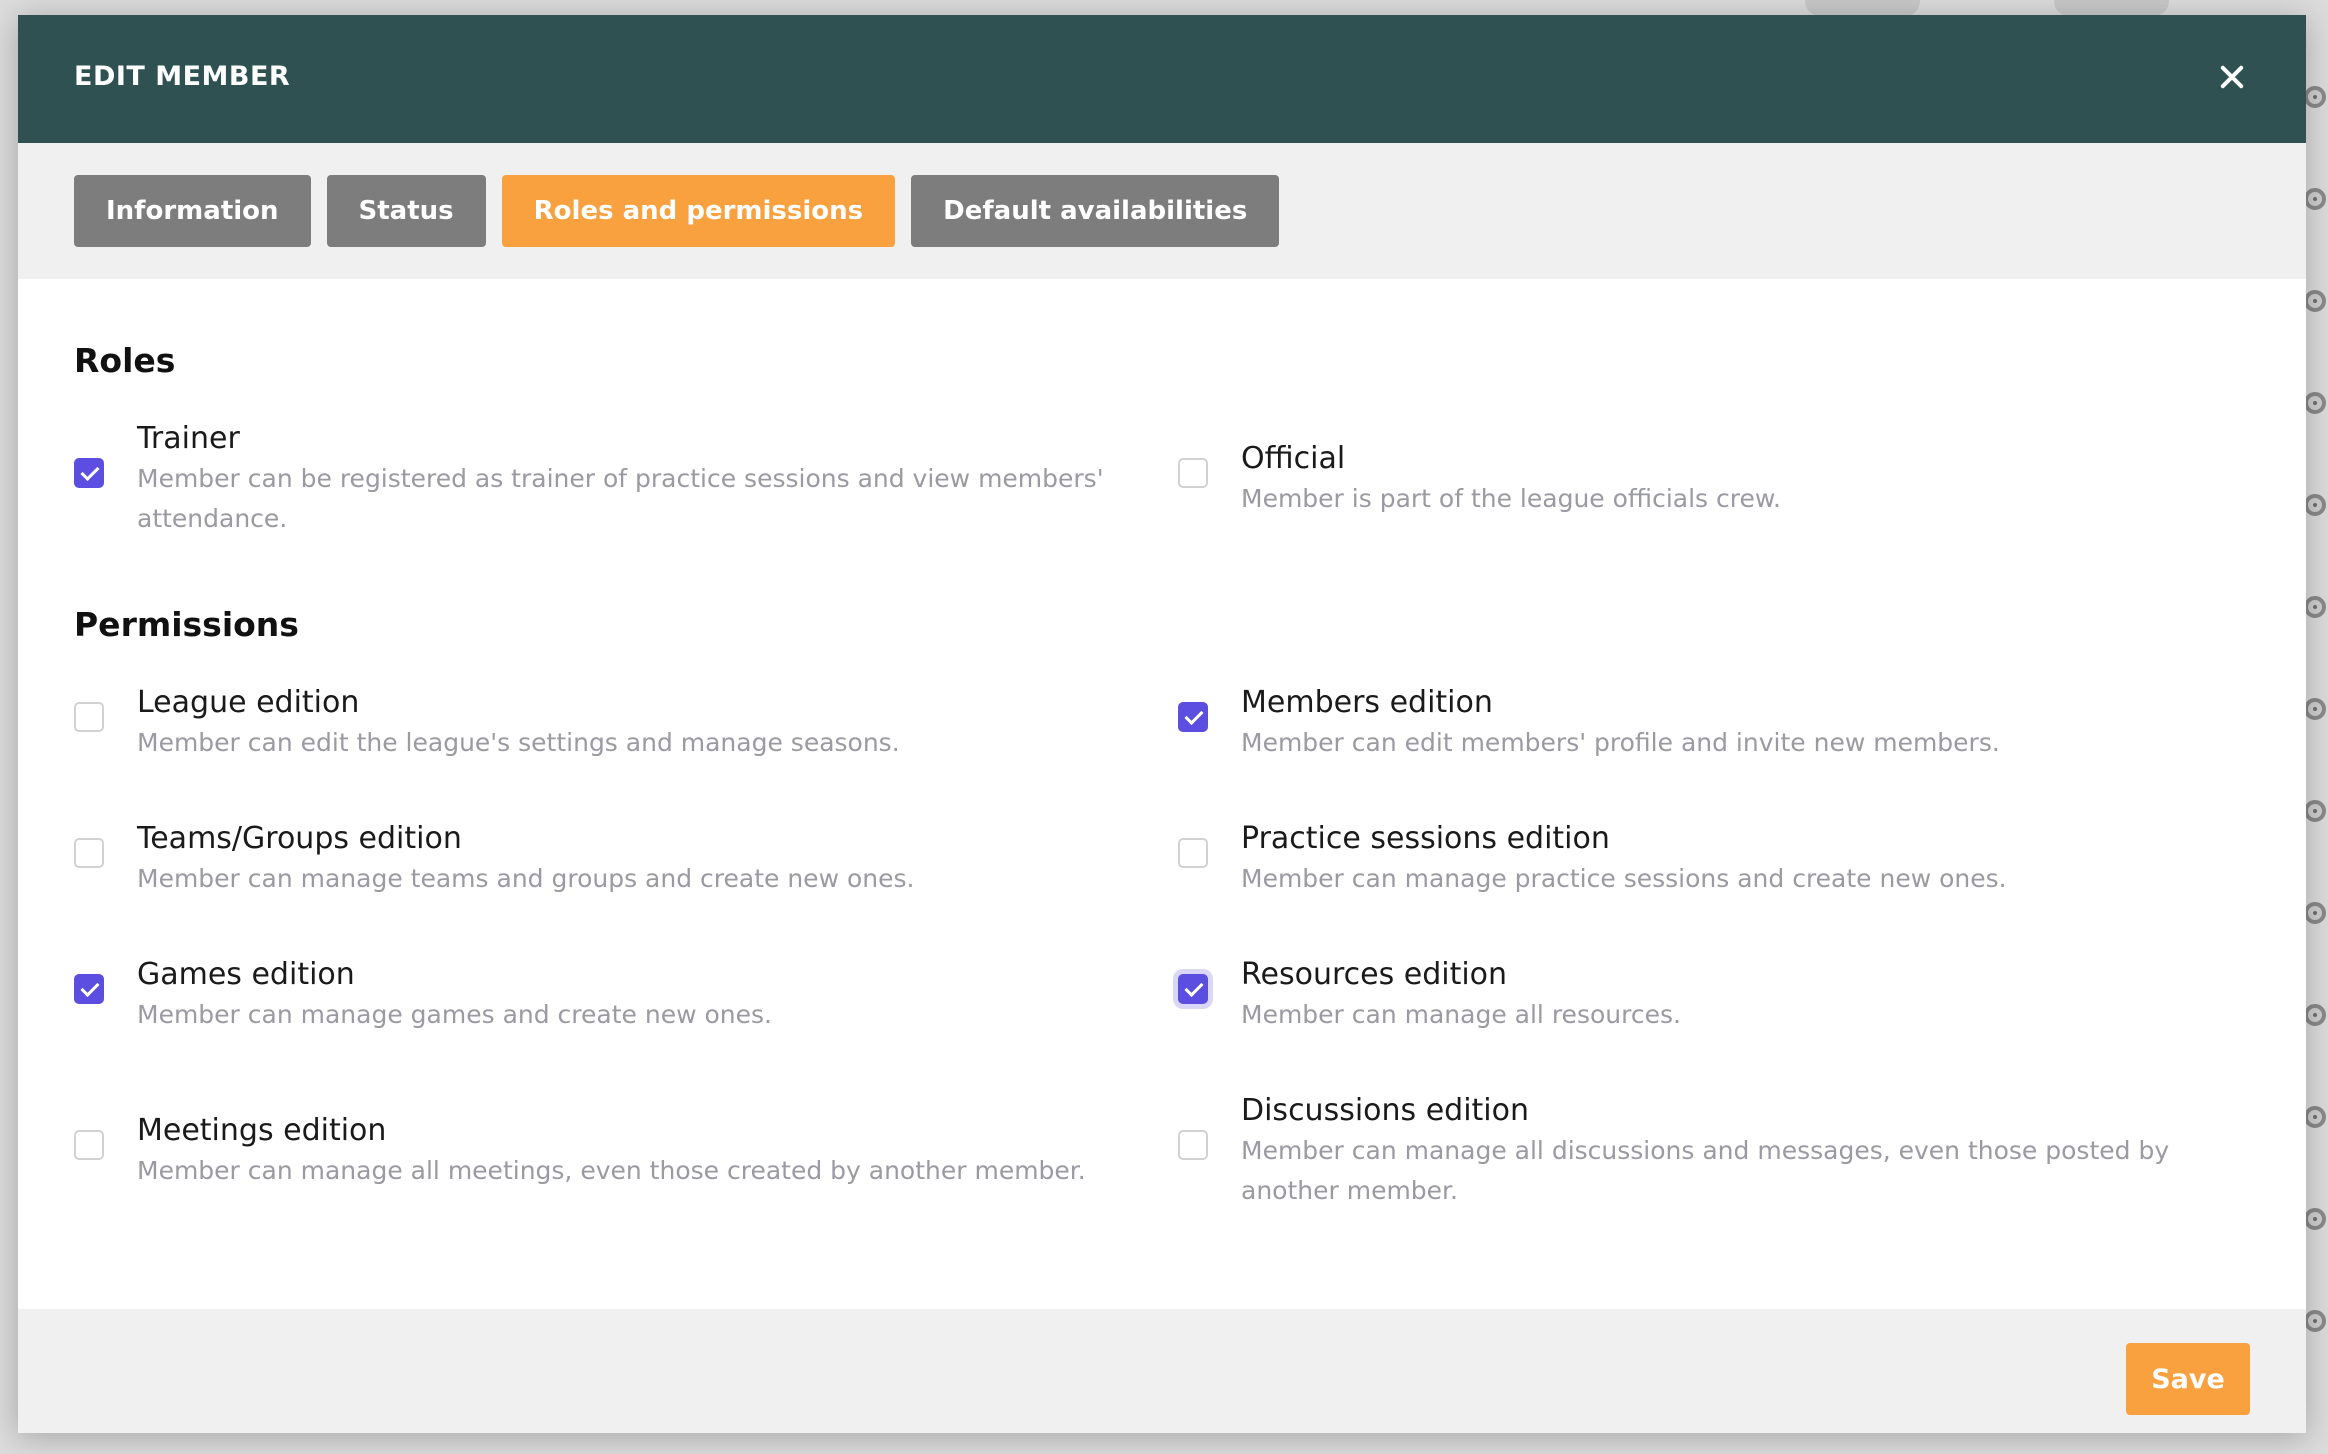  I want to click on meetings-edition-checkbox, so click(89, 1145).